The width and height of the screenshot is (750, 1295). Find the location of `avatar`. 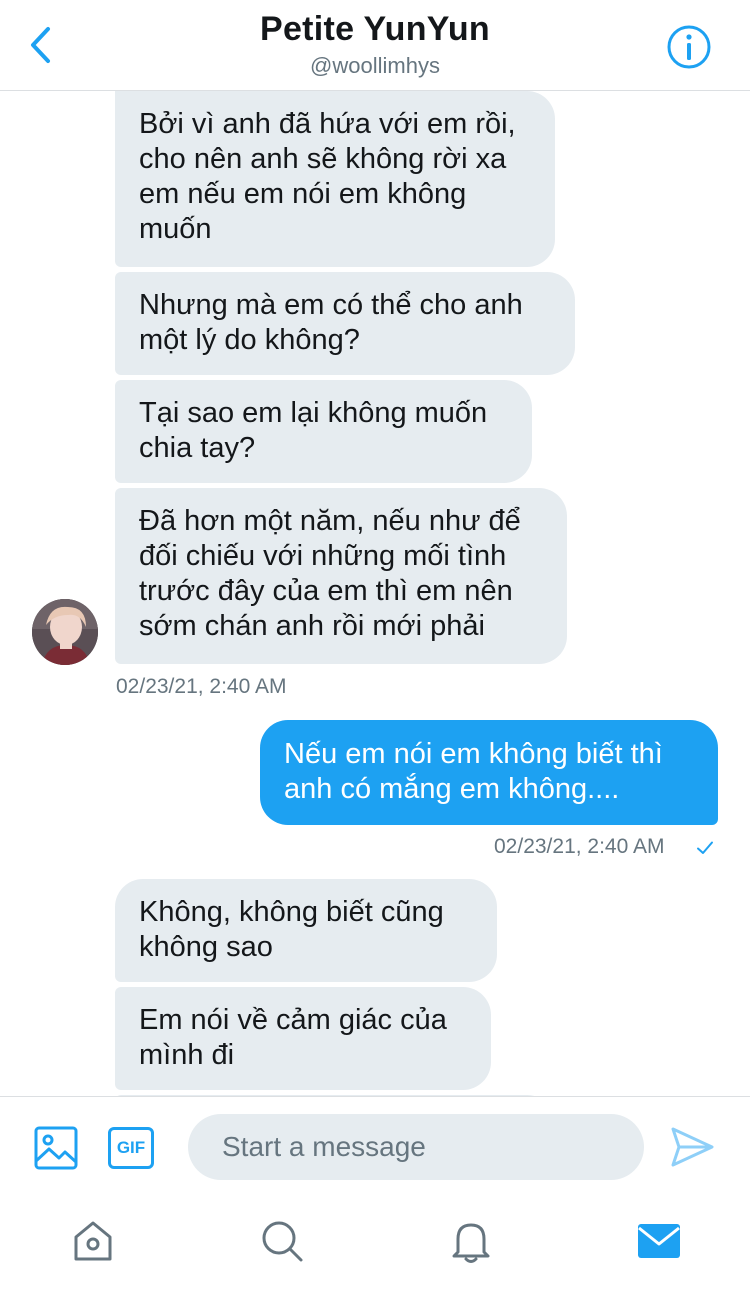

avatar is located at coordinates (65, 632).